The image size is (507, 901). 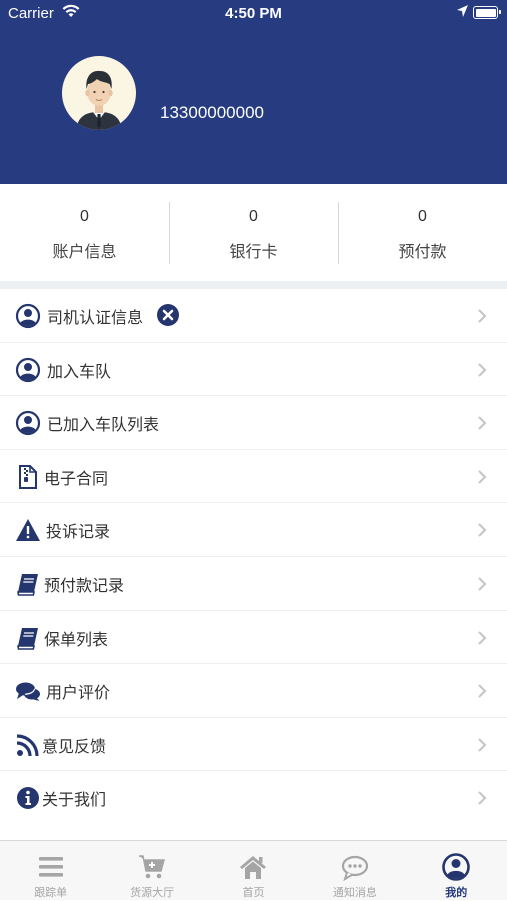 I want to click on tab-home: 首页, so click(x=253, y=871).